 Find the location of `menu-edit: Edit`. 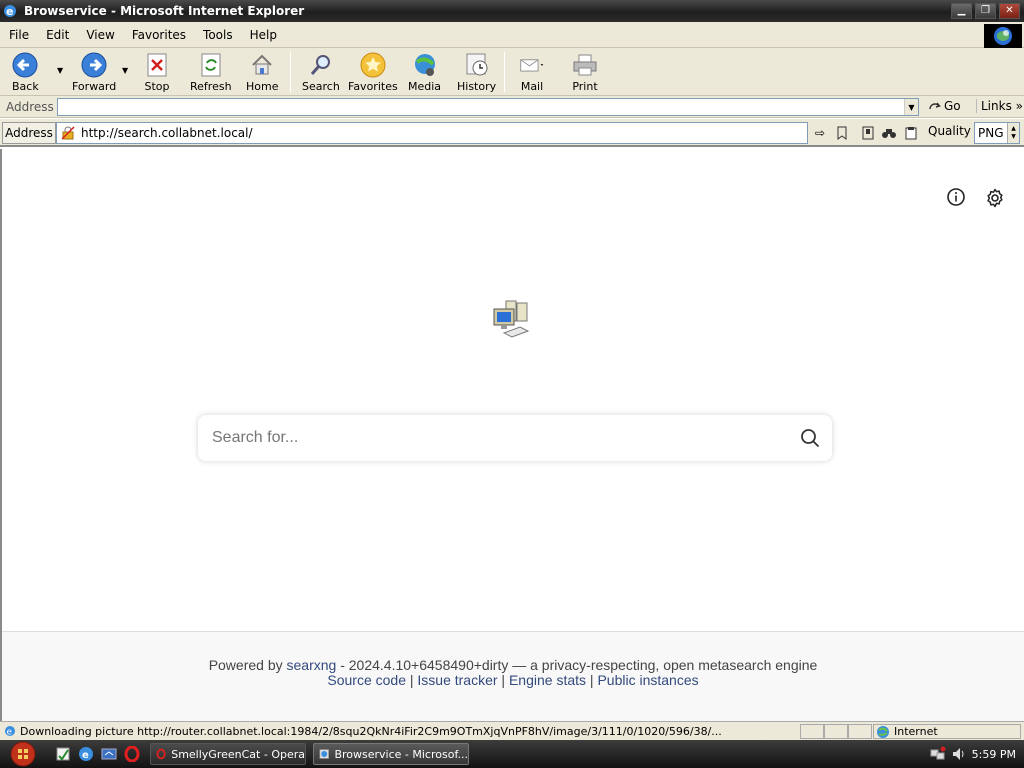

menu-edit: Edit is located at coordinates (56, 35).